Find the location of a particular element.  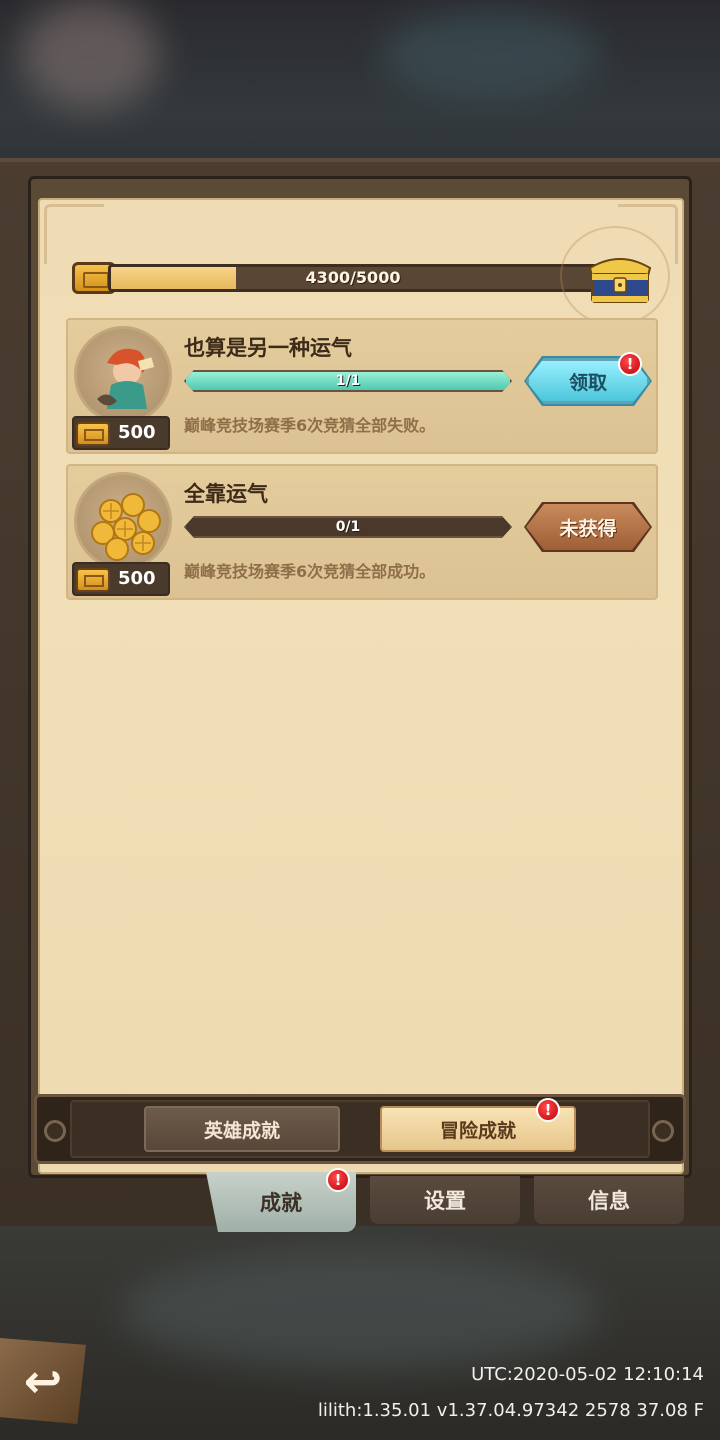

achievement-title: 全靠运气 is located at coordinates (226, 494).